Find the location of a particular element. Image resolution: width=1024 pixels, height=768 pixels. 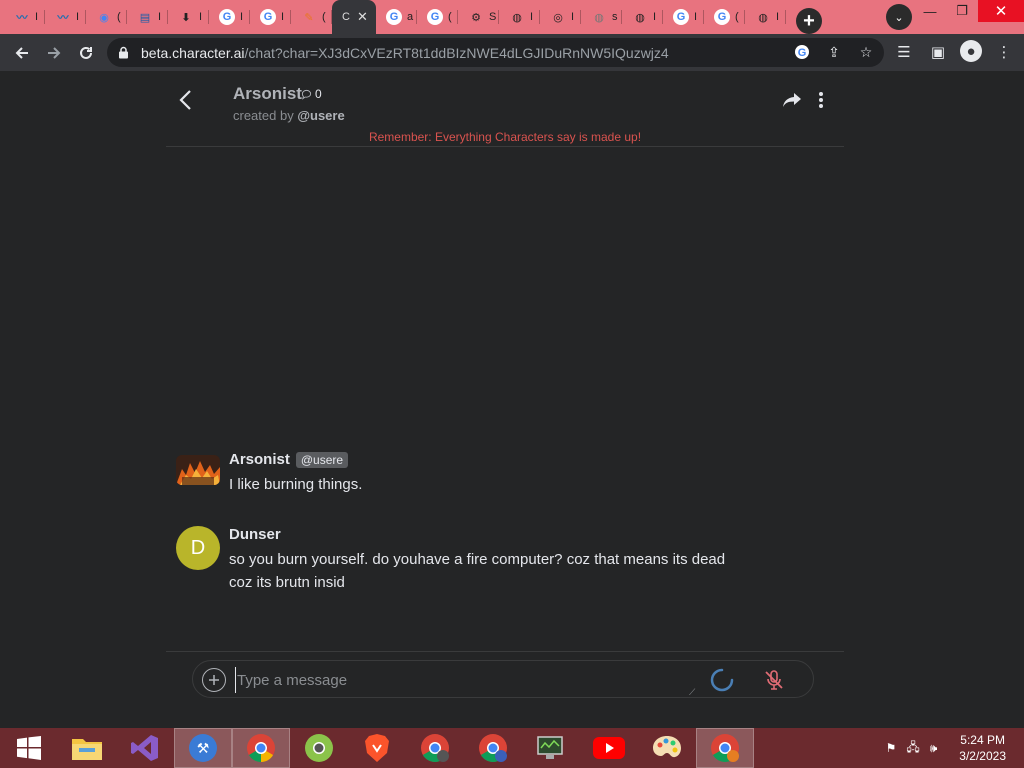

system-tray: ⚑ 🖧 🕪 5:24 PM 3/2/2023 is located at coordinates (951, 748).